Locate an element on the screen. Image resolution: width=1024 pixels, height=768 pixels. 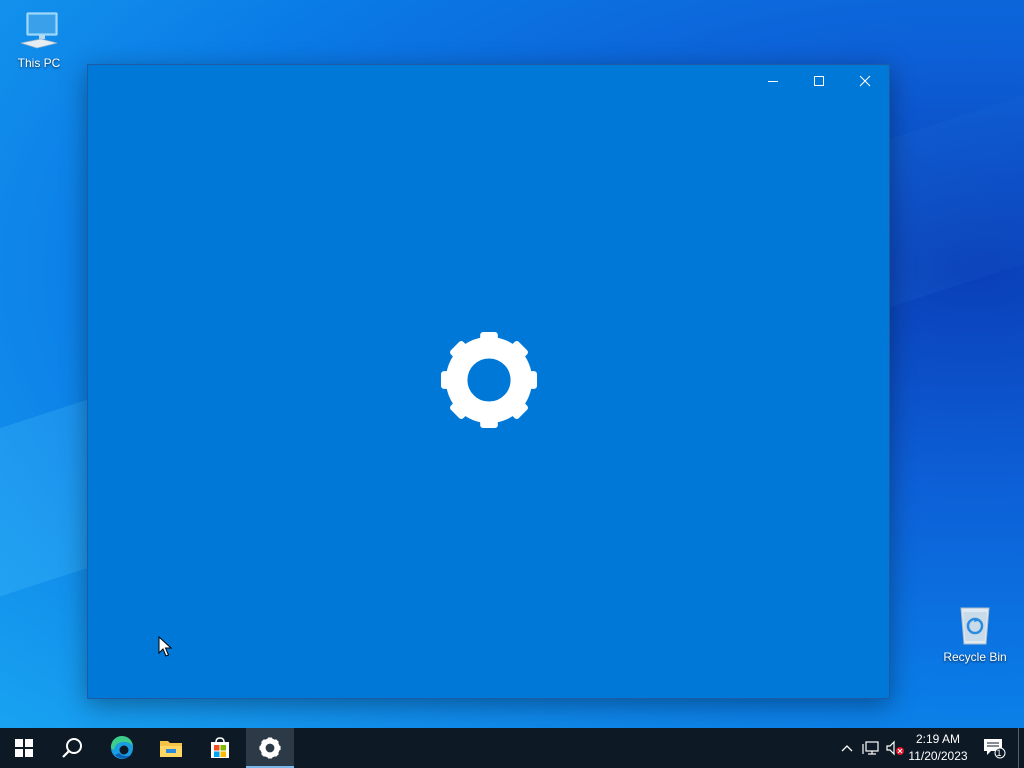
search-icon is located at coordinates (72, 748).